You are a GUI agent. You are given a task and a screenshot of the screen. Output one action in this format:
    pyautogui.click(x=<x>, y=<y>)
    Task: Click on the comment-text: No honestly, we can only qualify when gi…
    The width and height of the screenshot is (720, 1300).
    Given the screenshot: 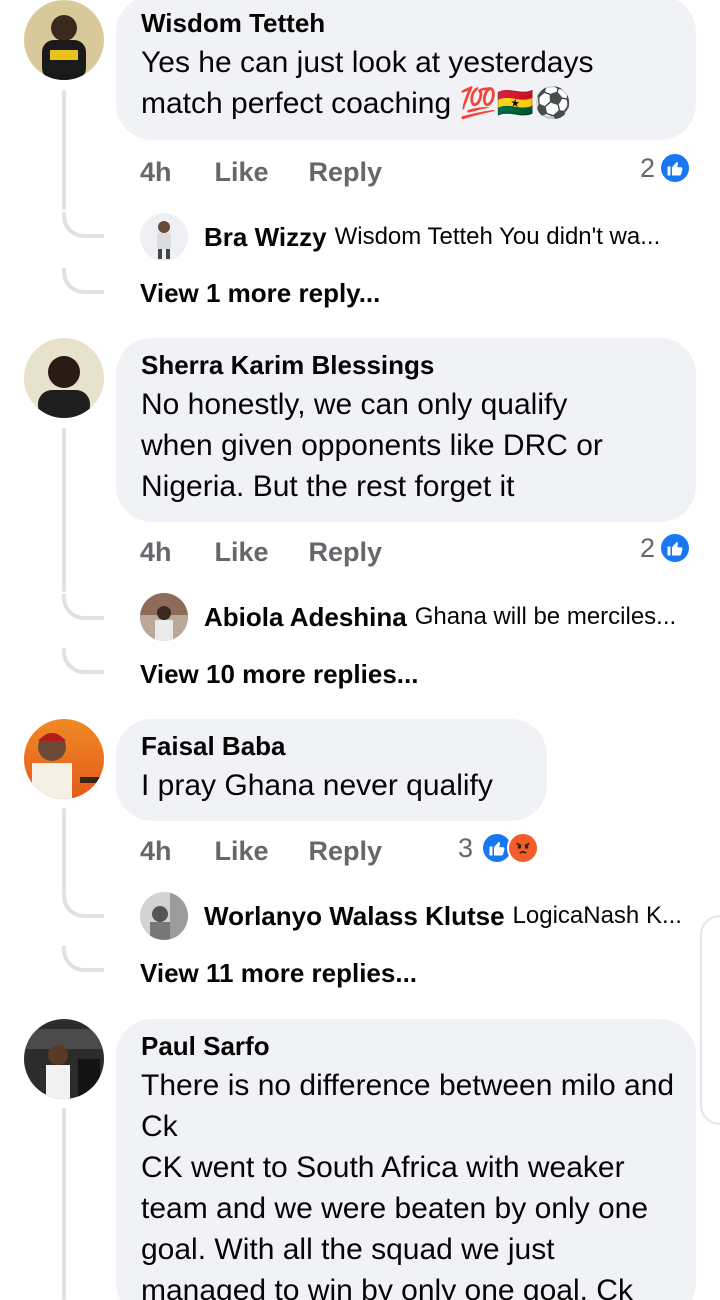 What is the action you would take?
    pyautogui.click(x=372, y=445)
    